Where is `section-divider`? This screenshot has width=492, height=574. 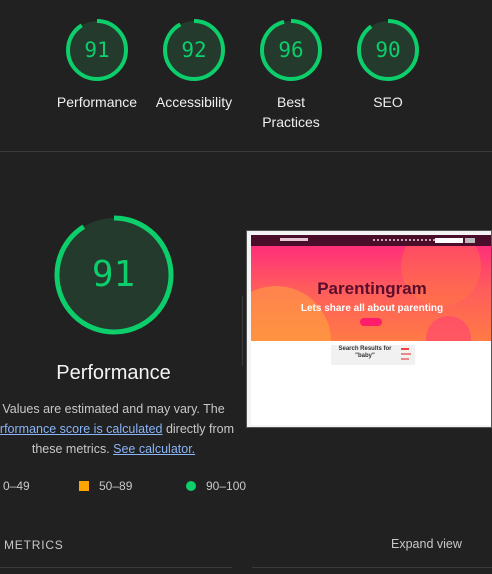 section-divider is located at coordinates (246, 151).